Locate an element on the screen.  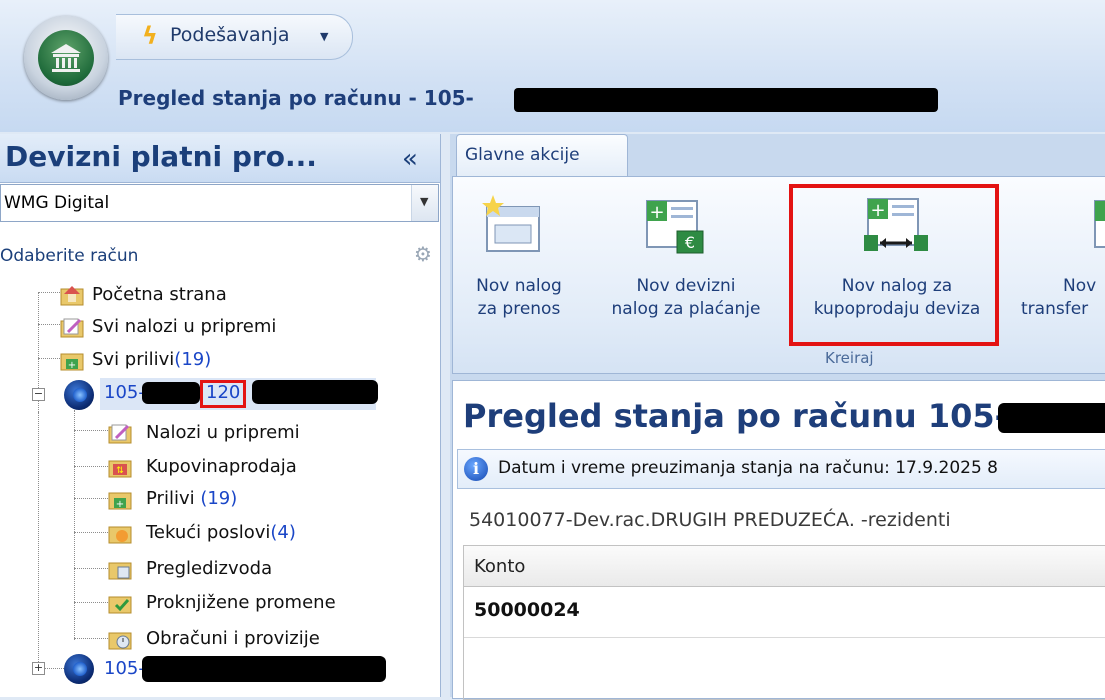
tree-item-current-business: Tekući poslovi(4) is located at coordinates (258, 534).